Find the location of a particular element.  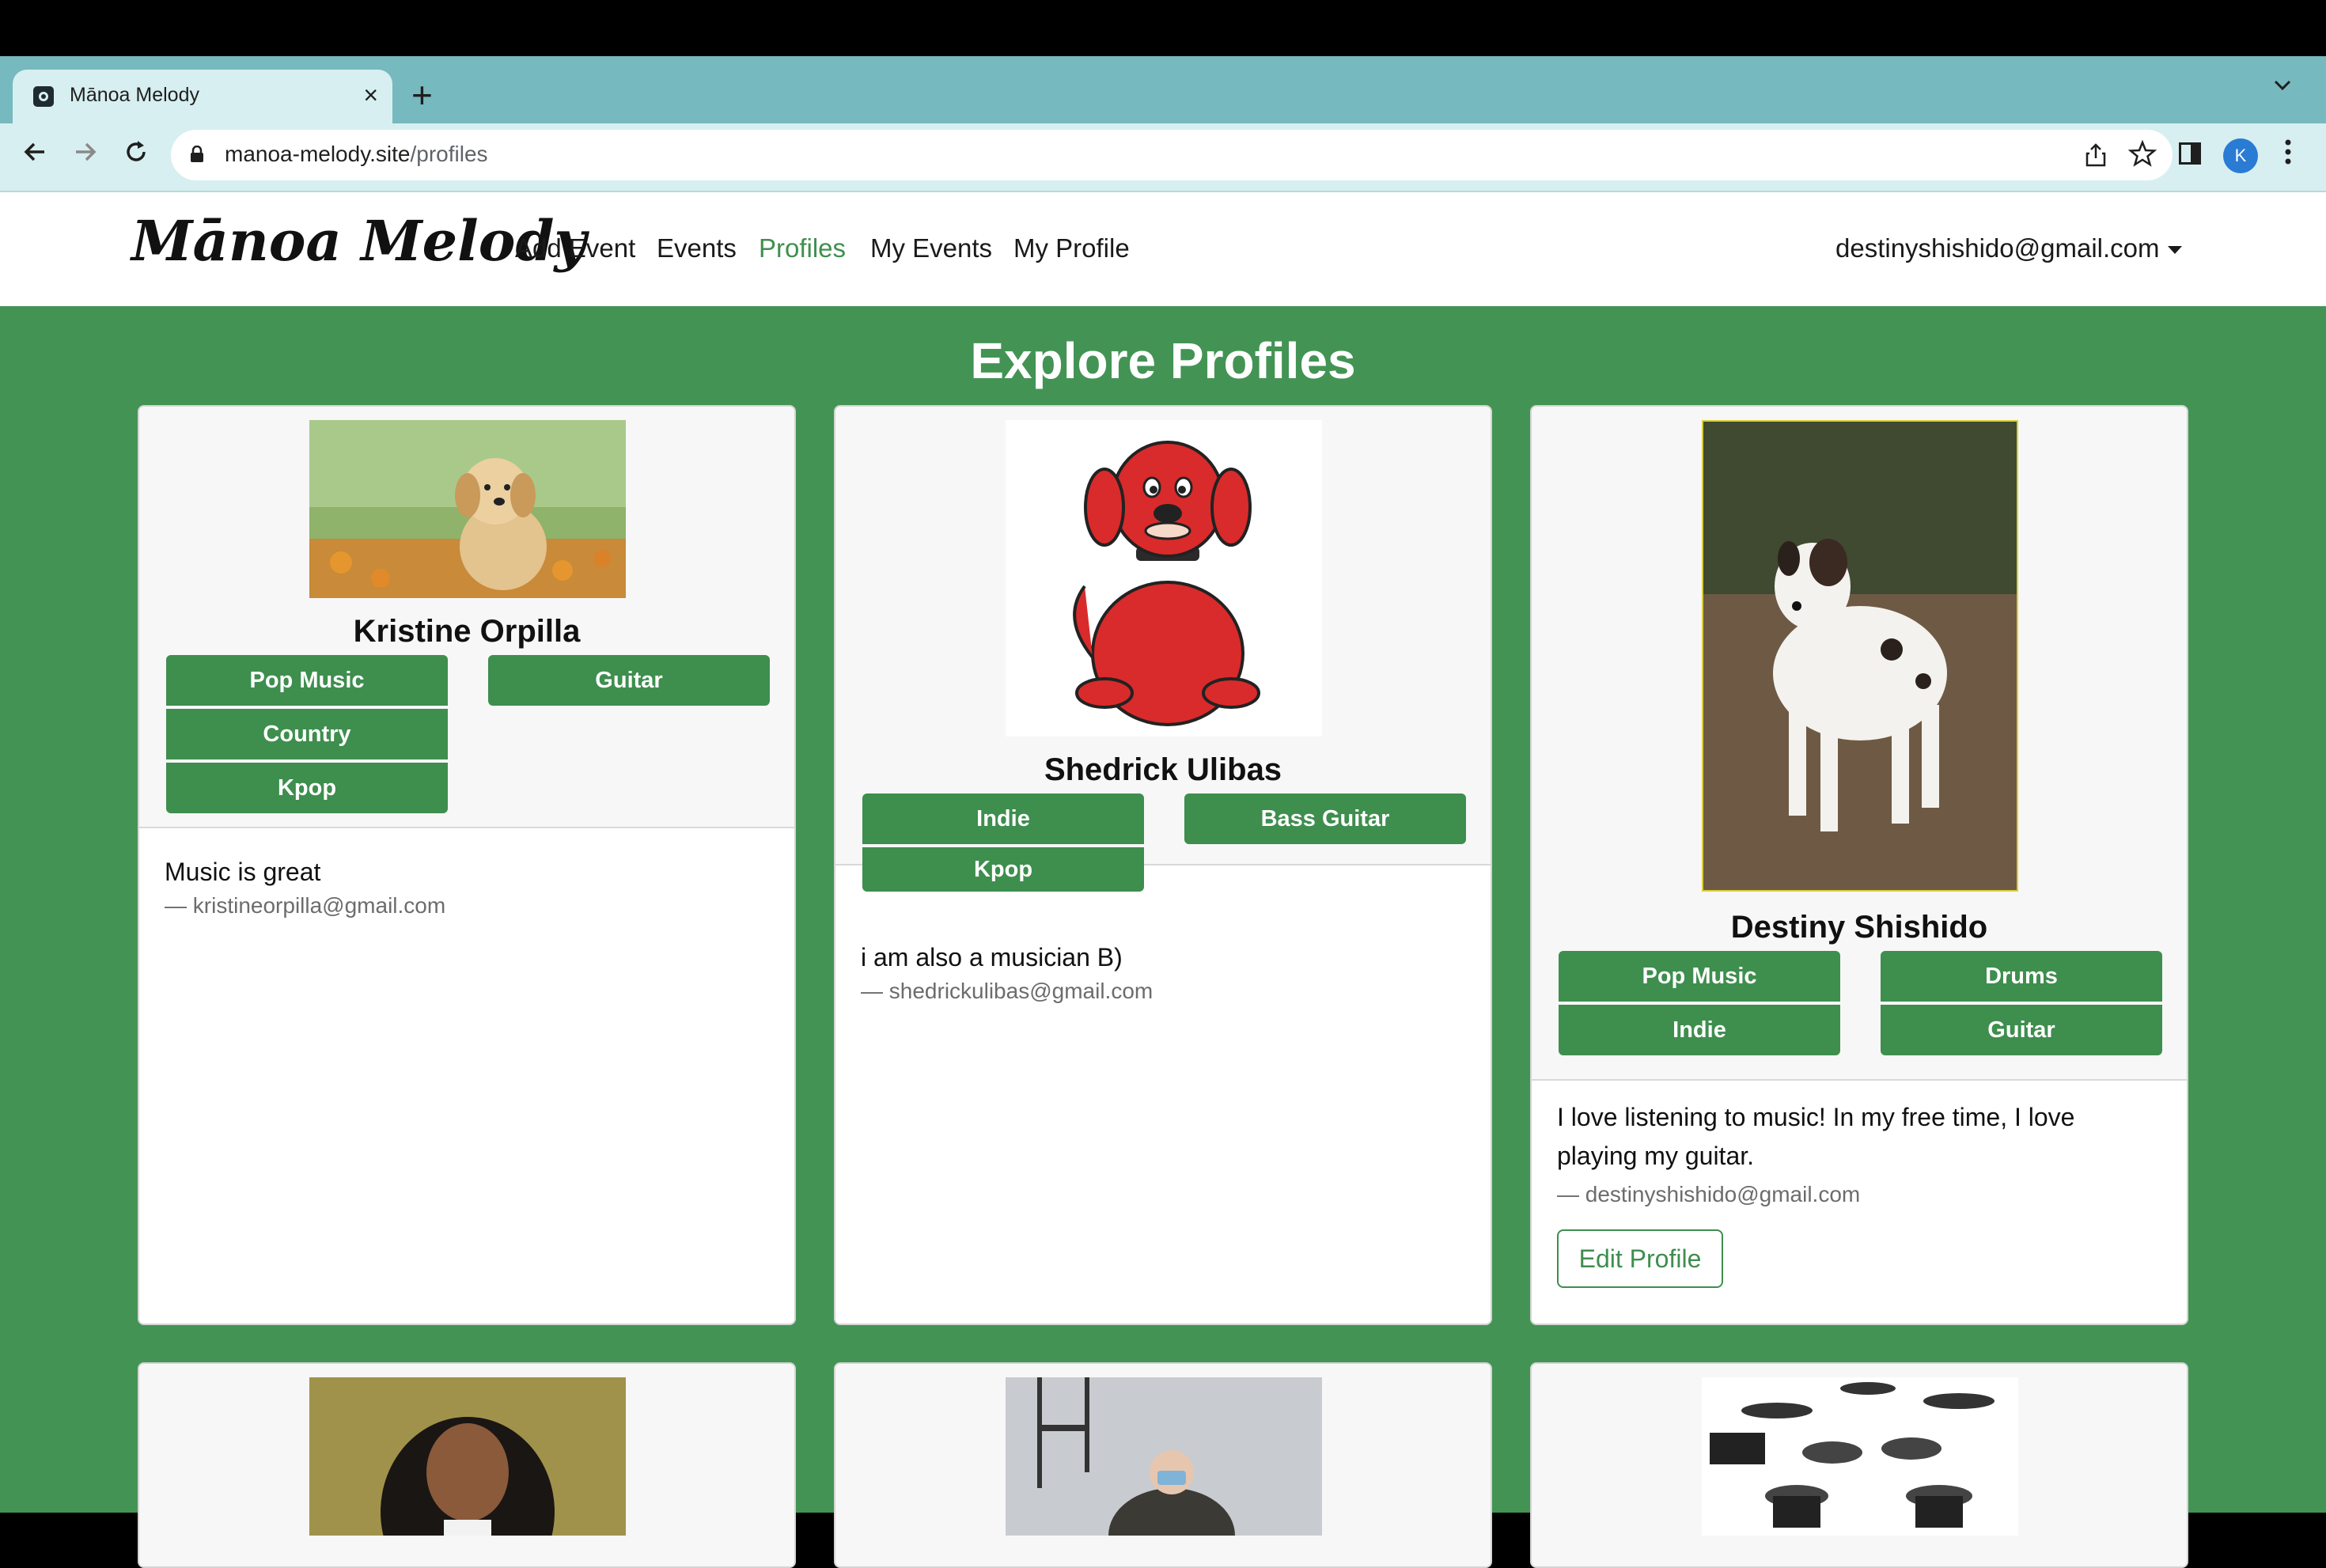

tab-search-chevron-icon is located at coordinates (2282, 85).